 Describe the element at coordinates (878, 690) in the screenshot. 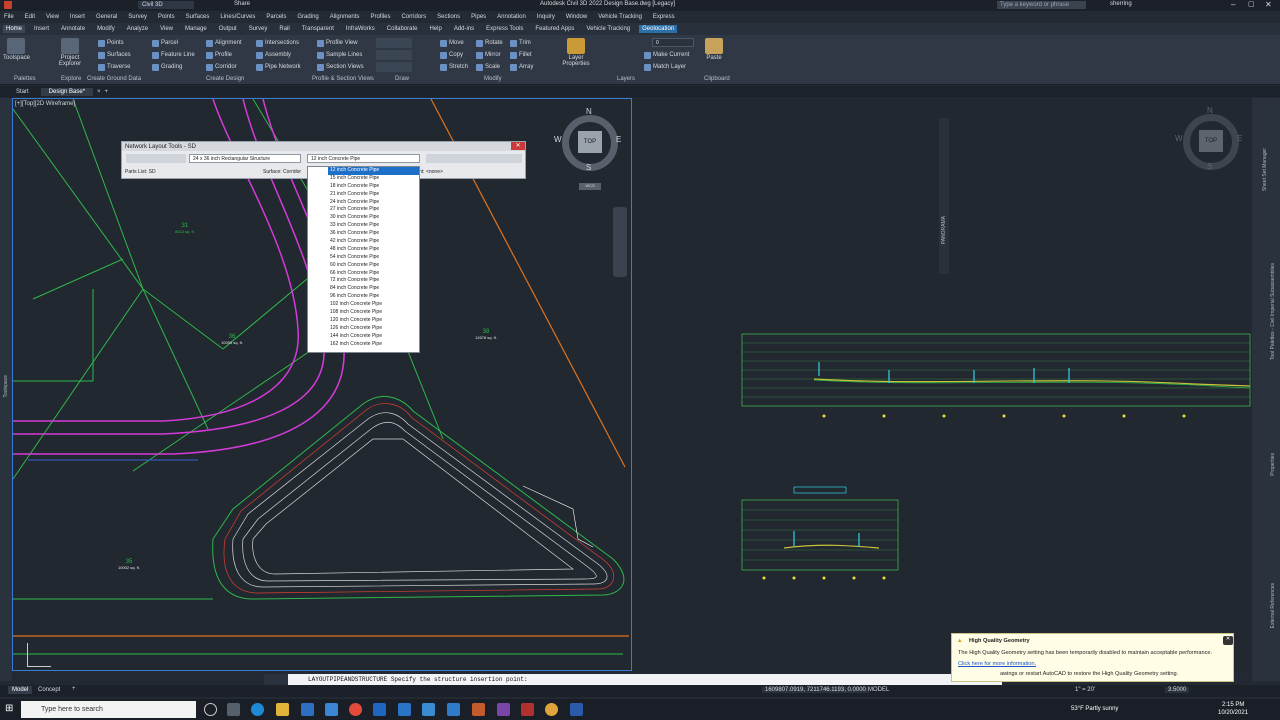

I see `model-space-toggle: MODEL` at that location.